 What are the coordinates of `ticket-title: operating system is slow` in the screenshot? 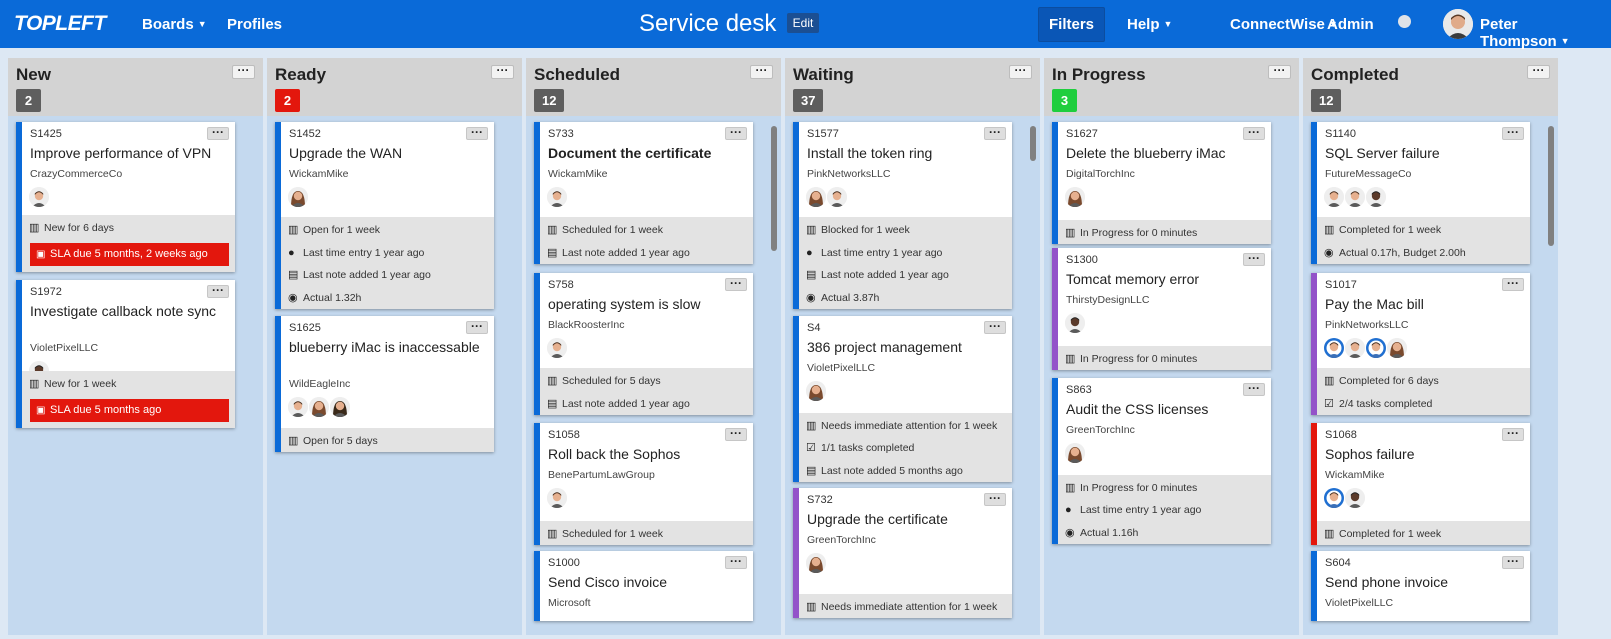 It's located at (646, 304).